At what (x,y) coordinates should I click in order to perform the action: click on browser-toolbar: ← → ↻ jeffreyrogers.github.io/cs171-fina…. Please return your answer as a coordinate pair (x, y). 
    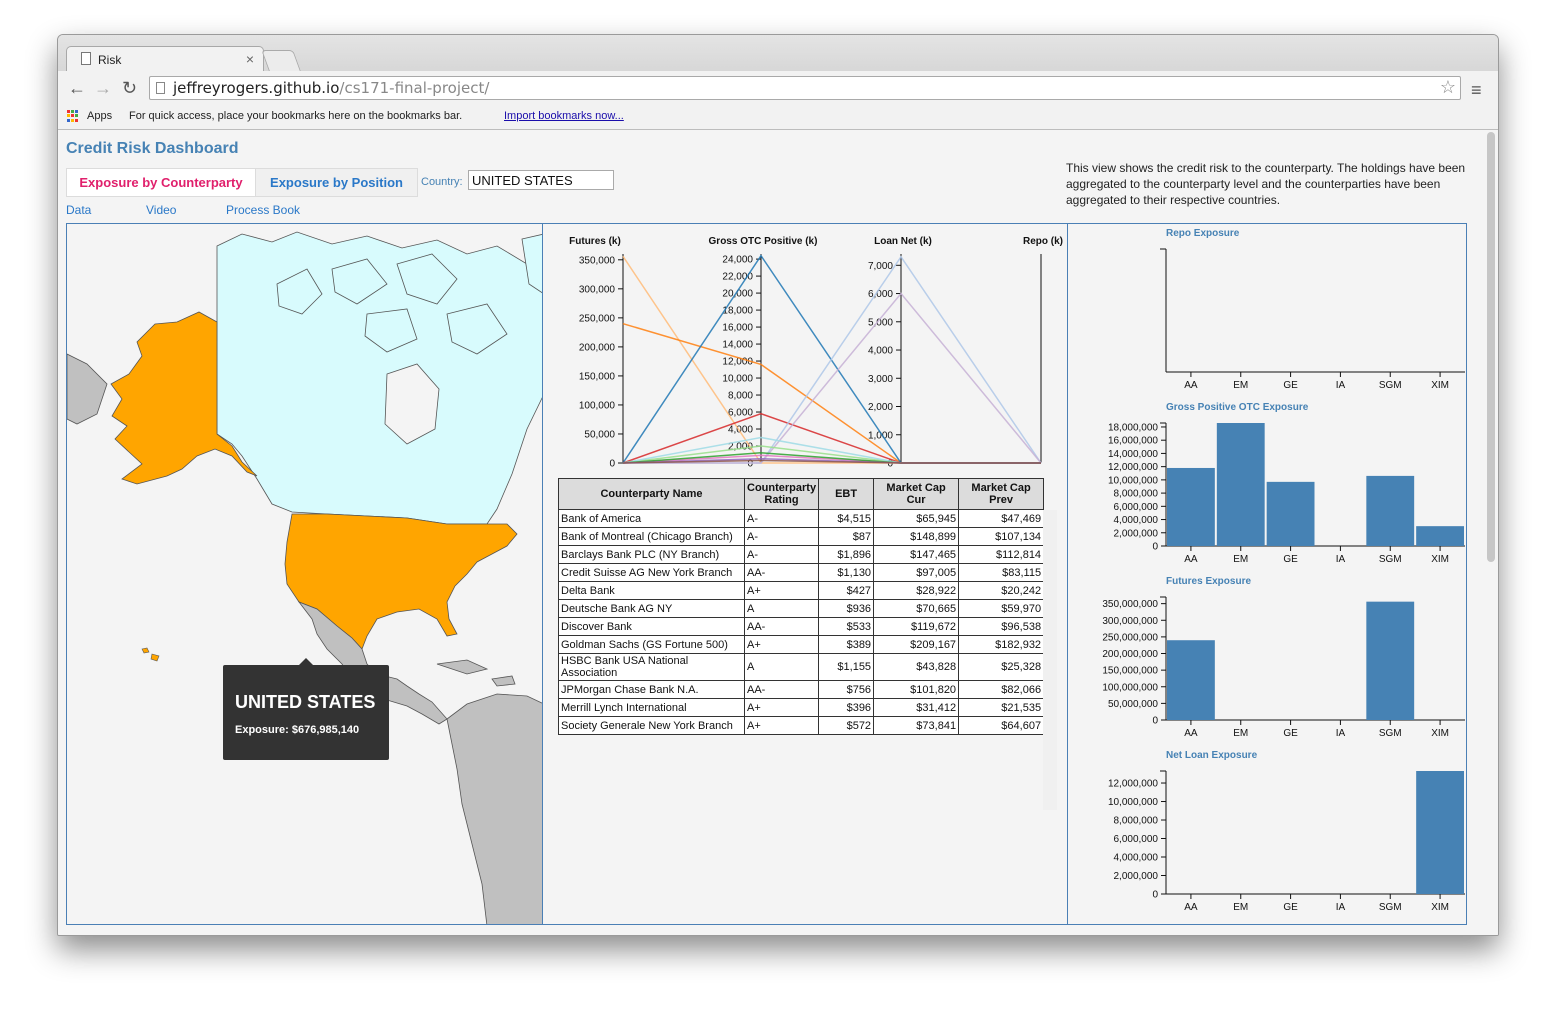
    Looking at the image, I should click on (778, 89).